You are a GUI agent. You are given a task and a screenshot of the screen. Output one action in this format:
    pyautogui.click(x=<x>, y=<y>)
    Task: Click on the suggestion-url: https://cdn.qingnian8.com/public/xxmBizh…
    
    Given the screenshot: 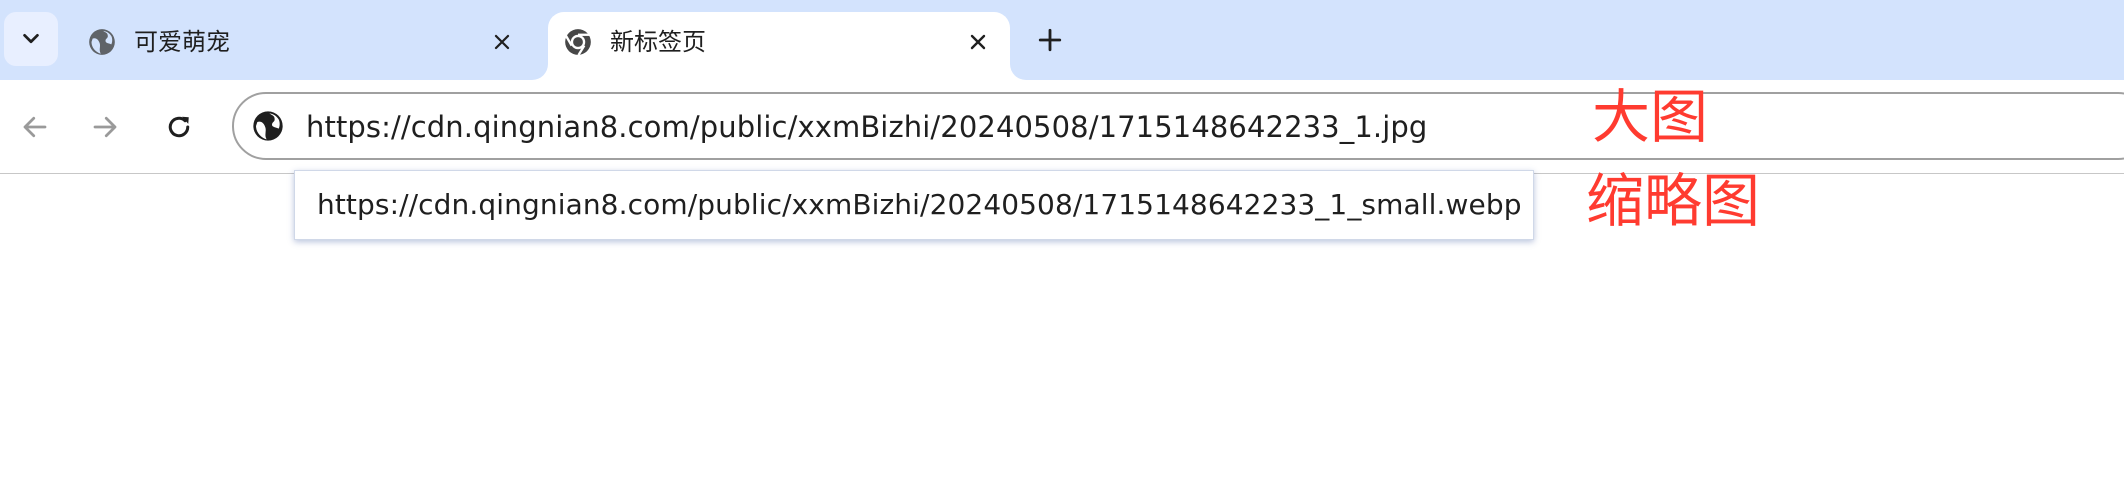 What is the action you would take?
    pyautogui.click(x=919, y=205)
    